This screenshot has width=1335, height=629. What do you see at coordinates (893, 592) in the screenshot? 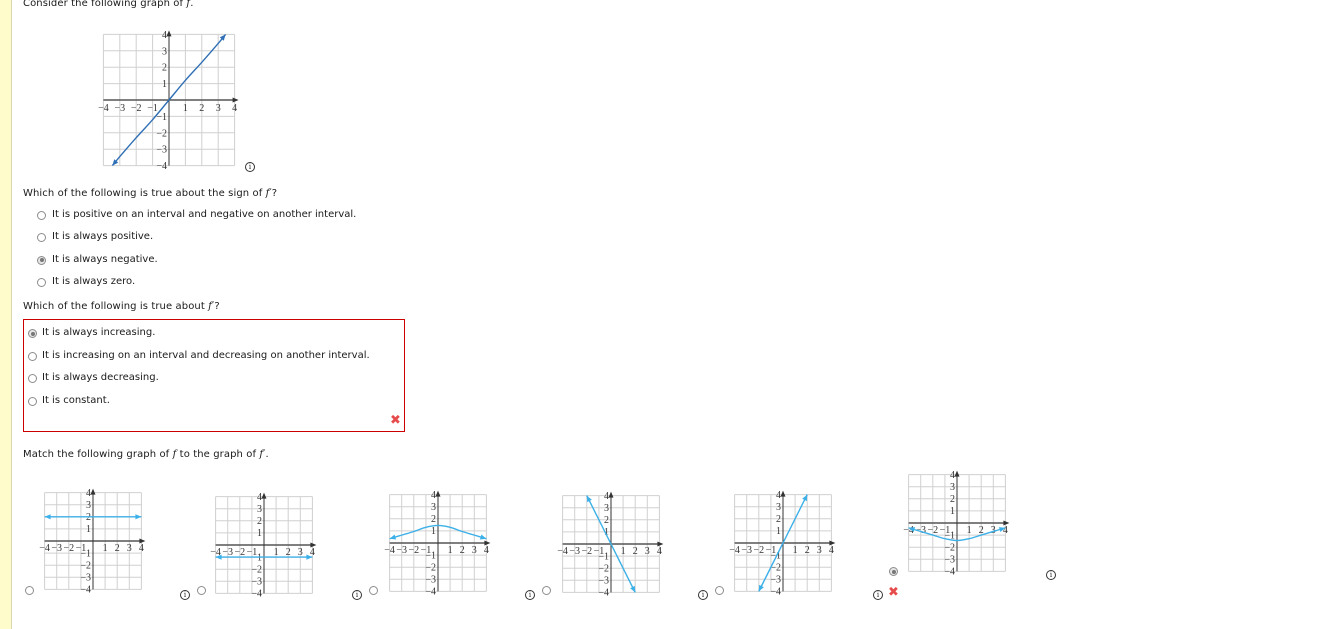
I see `incorrect-x-icon: ✖` at bounding box center [893, 592].